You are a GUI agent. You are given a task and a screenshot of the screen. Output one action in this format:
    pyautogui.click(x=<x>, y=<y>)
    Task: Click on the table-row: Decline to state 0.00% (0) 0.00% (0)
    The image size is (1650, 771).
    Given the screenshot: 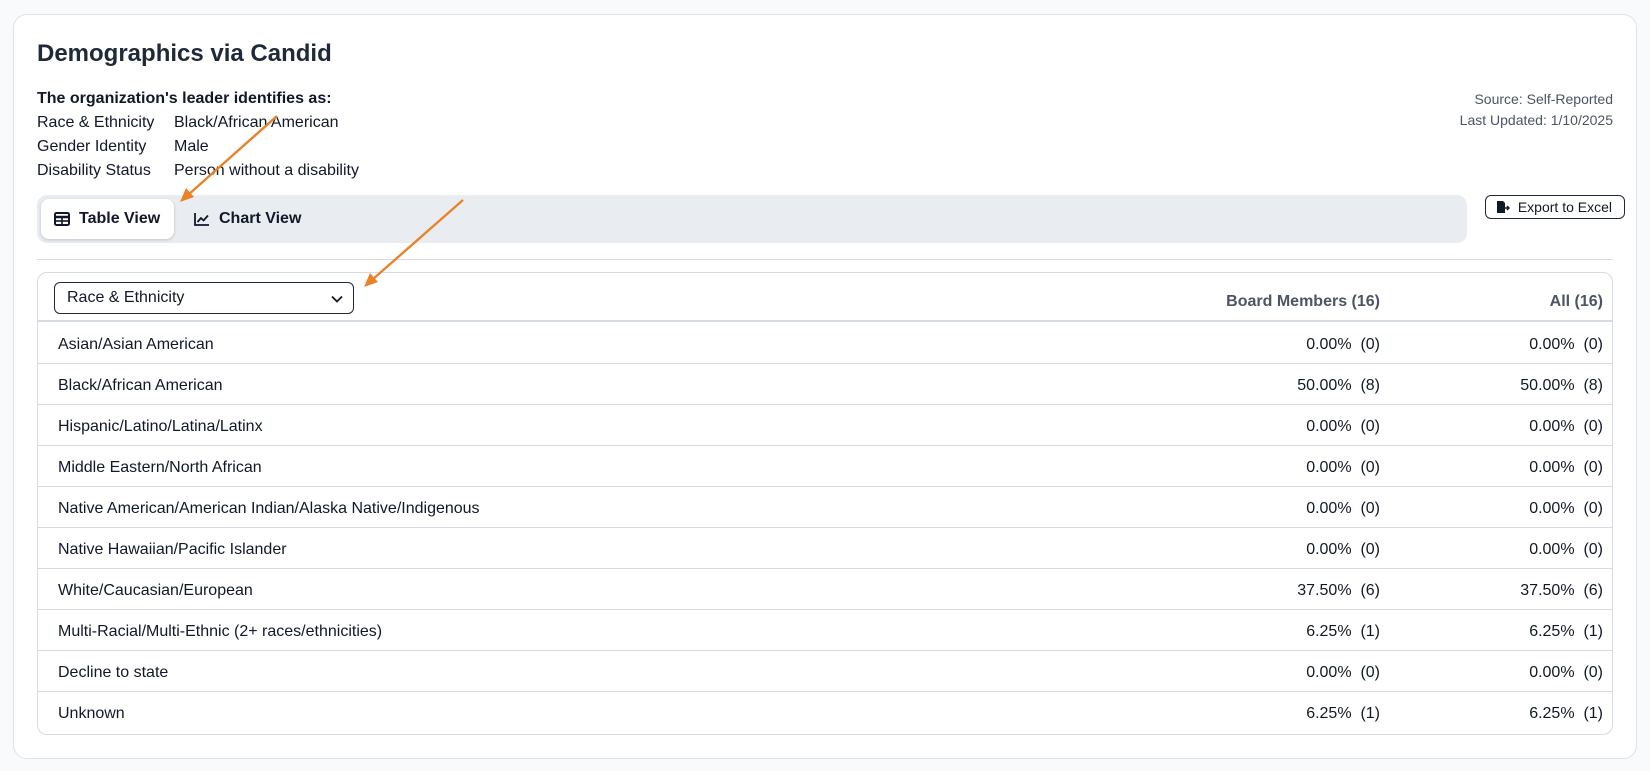 What is the action you would take?
    pyautogui.click(x=825, y=671)
    